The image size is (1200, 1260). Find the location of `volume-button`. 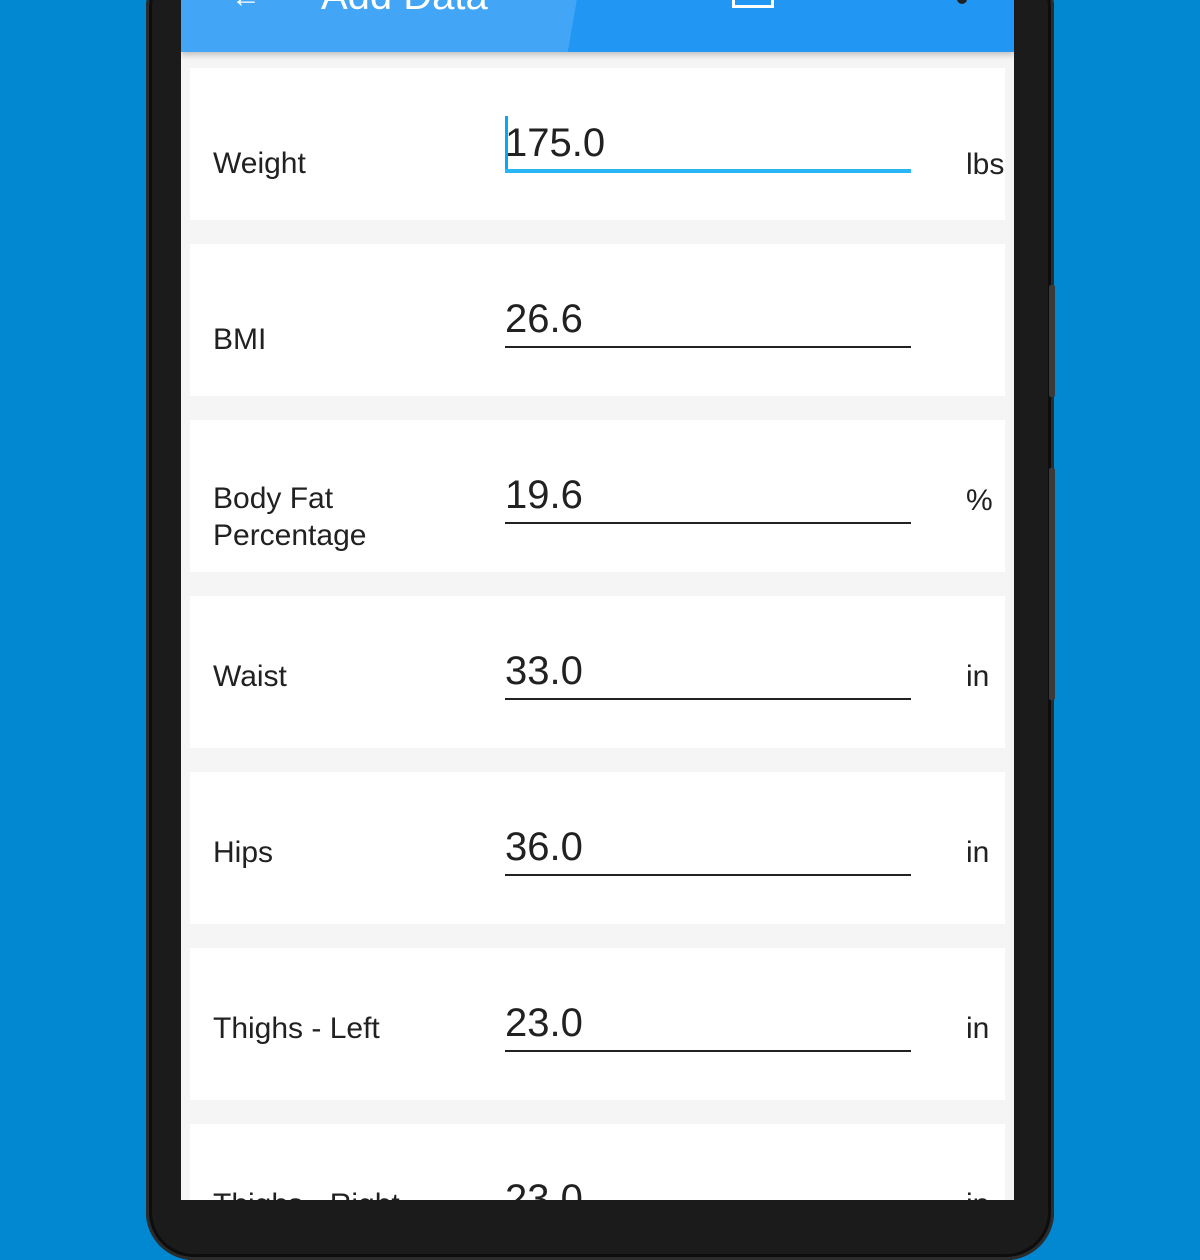

volume-button is located at coordinates (1052, 341).